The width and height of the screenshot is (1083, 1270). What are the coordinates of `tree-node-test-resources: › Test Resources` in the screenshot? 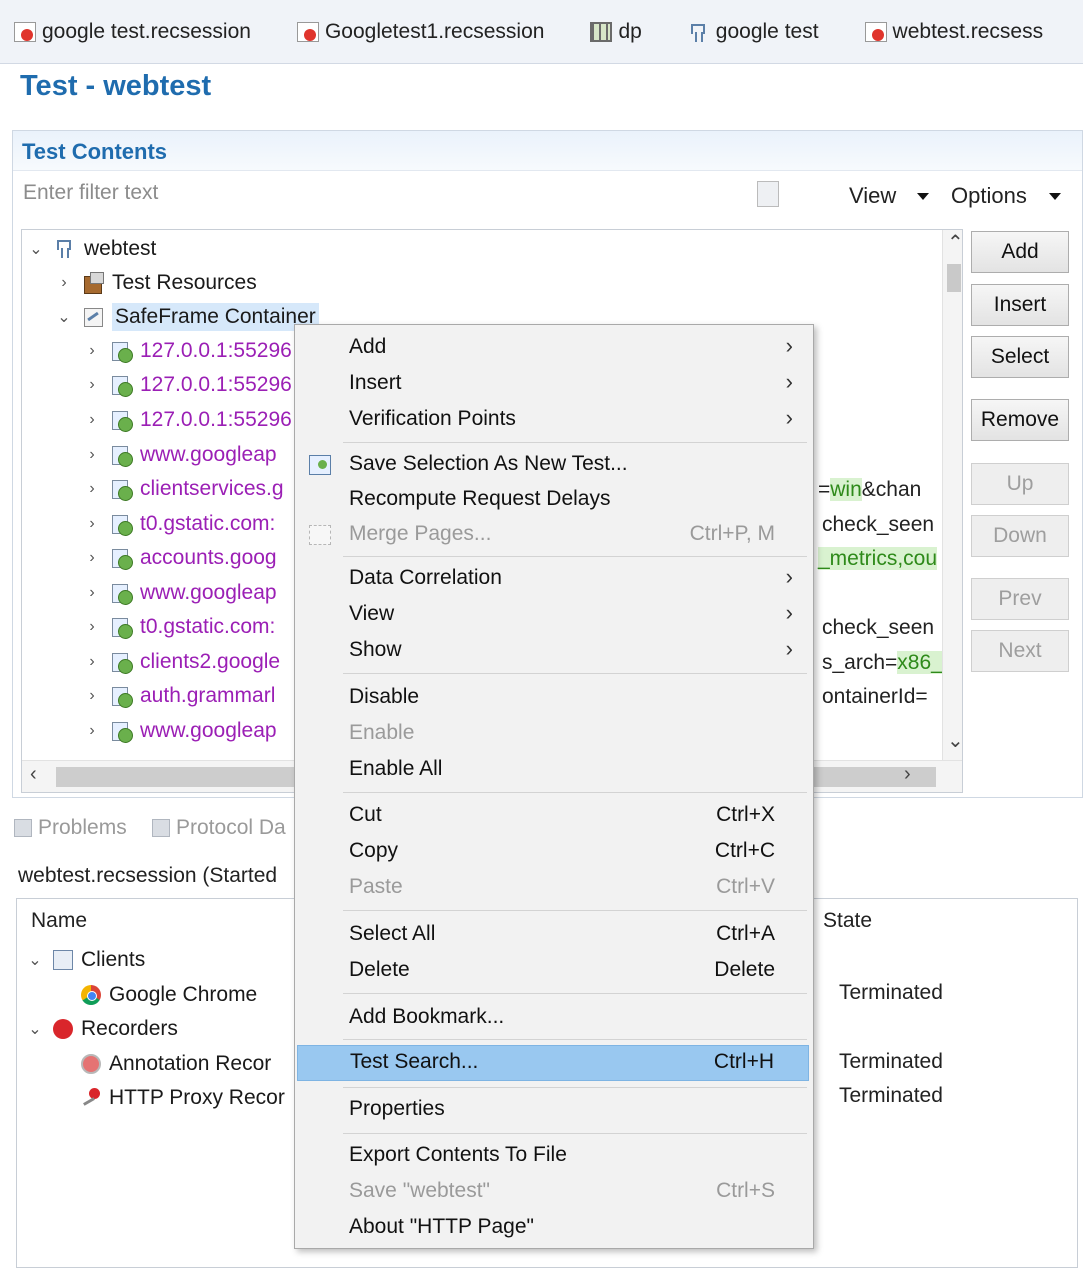 It's located at (155, 283).